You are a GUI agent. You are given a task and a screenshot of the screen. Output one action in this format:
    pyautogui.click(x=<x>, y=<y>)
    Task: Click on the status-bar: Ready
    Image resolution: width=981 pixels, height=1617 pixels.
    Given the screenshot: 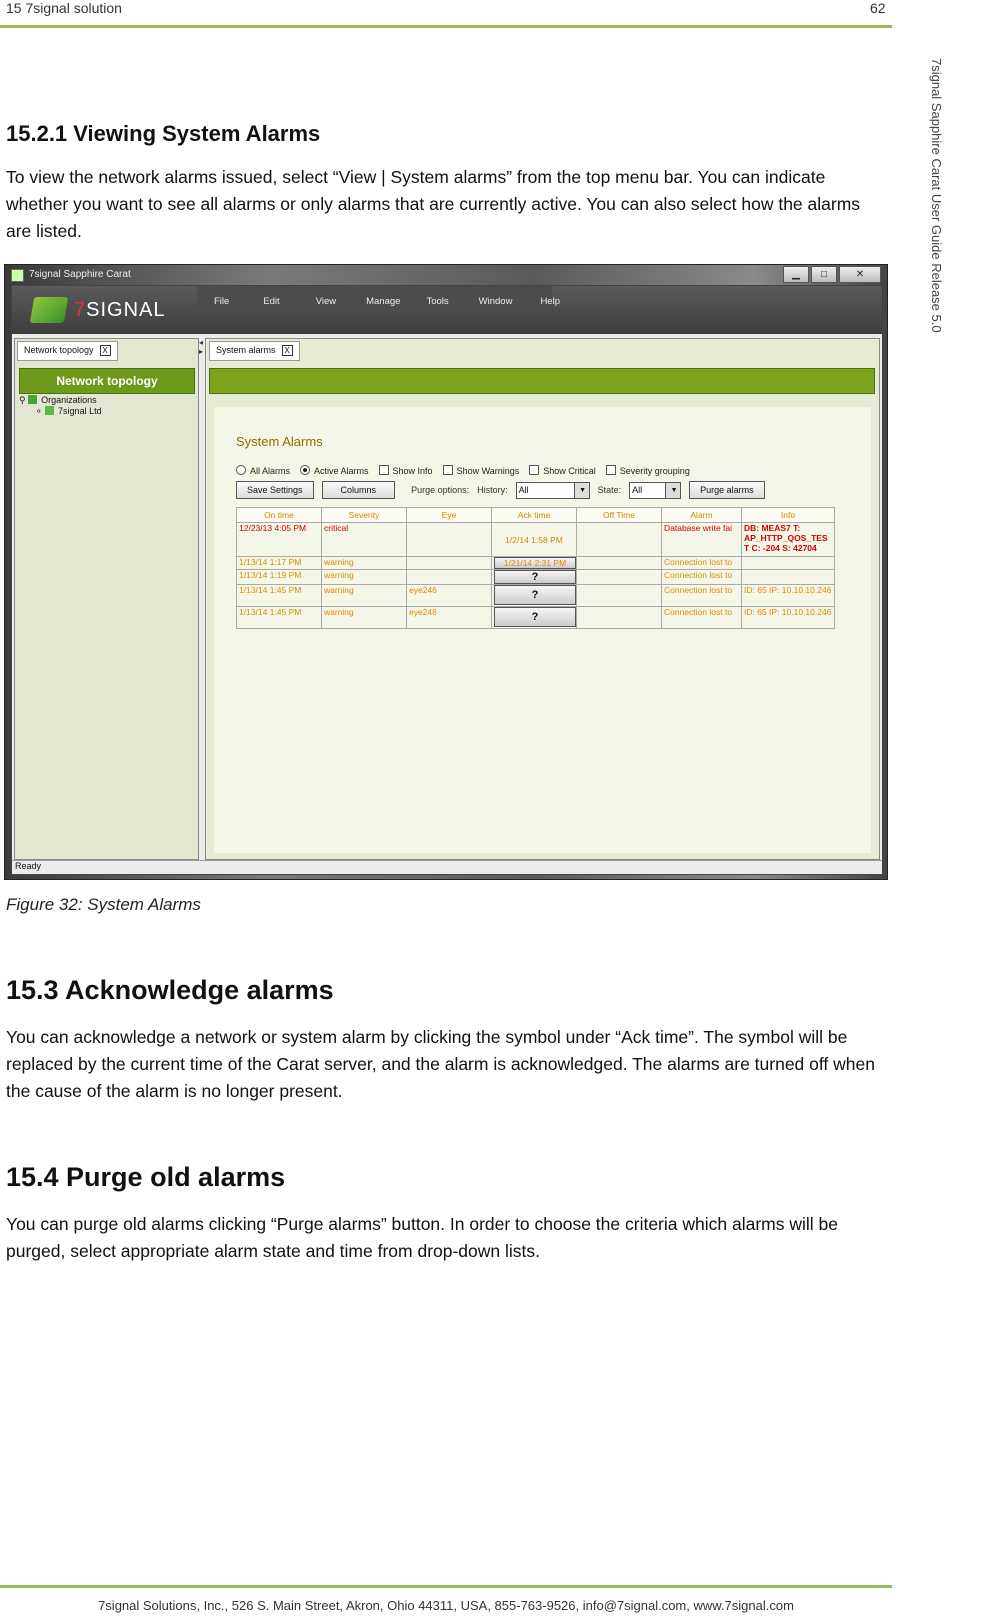 What is the action you would take?
    pyautogui.click(x=447, y=867)
    